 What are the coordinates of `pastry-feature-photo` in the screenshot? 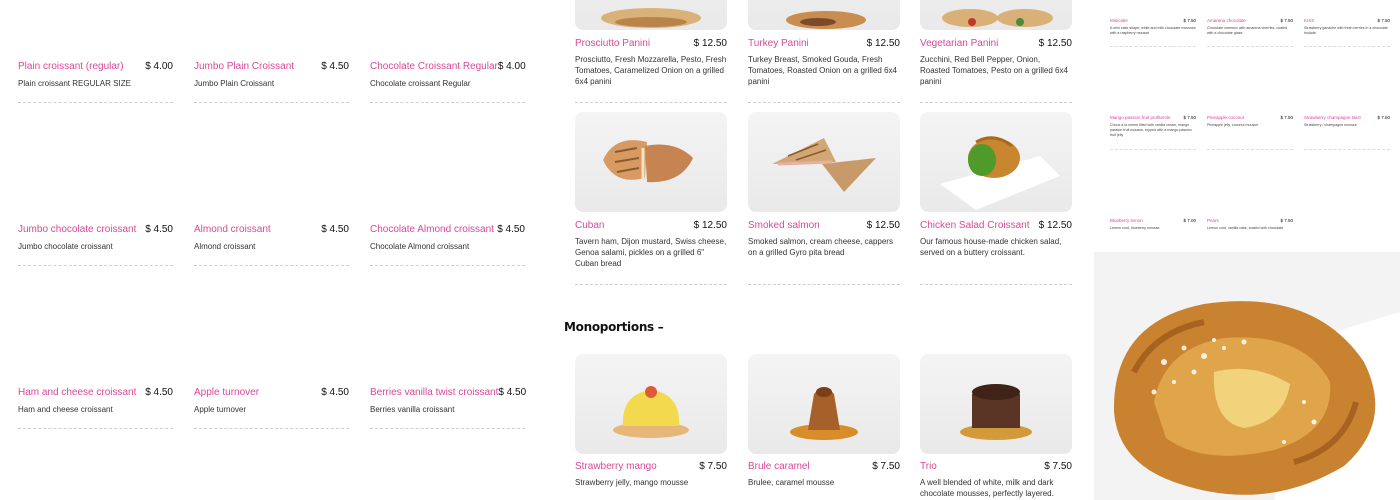 It's located at (1247, 376).